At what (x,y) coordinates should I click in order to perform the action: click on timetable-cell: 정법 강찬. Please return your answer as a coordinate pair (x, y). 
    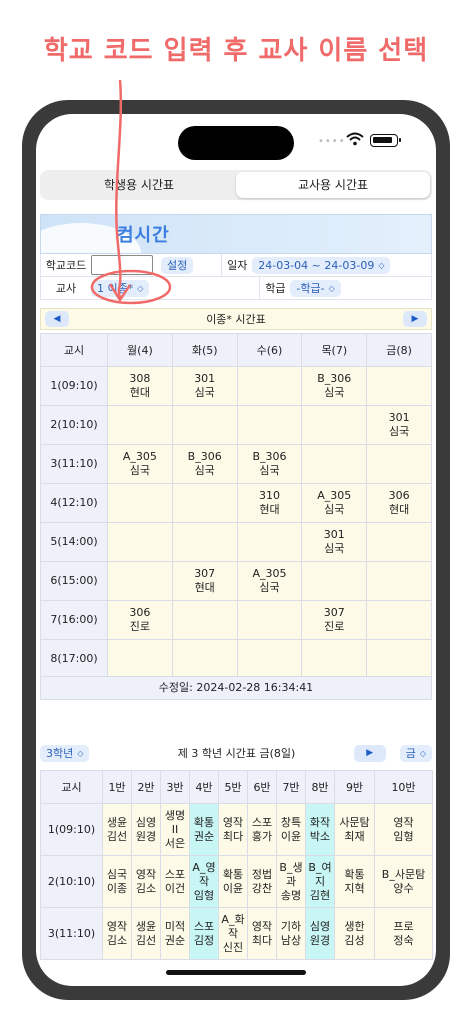
    Looking at the image, I should click on (262, 881).